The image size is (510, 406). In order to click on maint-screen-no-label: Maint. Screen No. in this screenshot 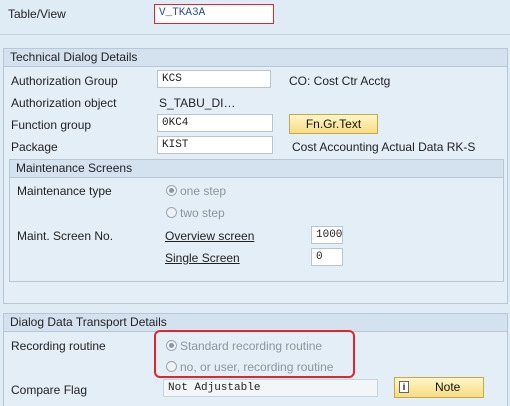, I will do `click(65, 236)`.